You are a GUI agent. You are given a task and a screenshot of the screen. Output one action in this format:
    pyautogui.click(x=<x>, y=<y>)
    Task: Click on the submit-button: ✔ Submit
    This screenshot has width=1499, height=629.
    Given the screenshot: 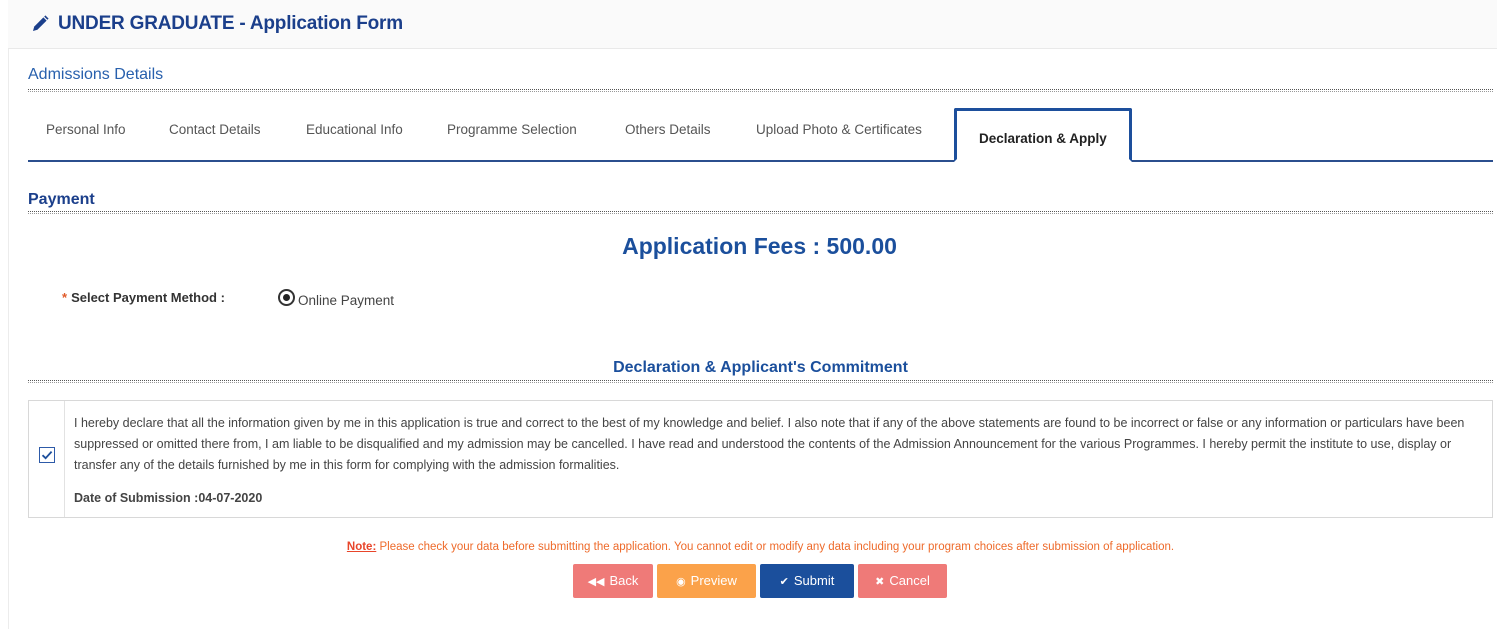 What is the action you would take?
    pyautogui.click(x=807, y=581)
    